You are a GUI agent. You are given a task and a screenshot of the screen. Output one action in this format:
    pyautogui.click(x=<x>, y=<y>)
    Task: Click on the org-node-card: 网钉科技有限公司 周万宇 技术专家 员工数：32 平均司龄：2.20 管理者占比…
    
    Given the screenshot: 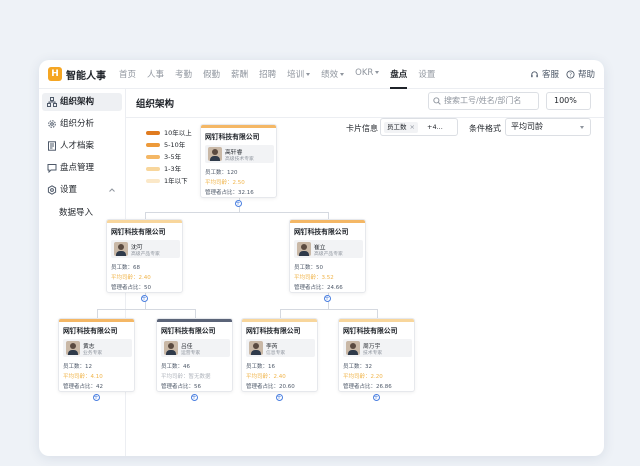 What is the action you would take?
    pyautogui.click(x=376, y=355)
    